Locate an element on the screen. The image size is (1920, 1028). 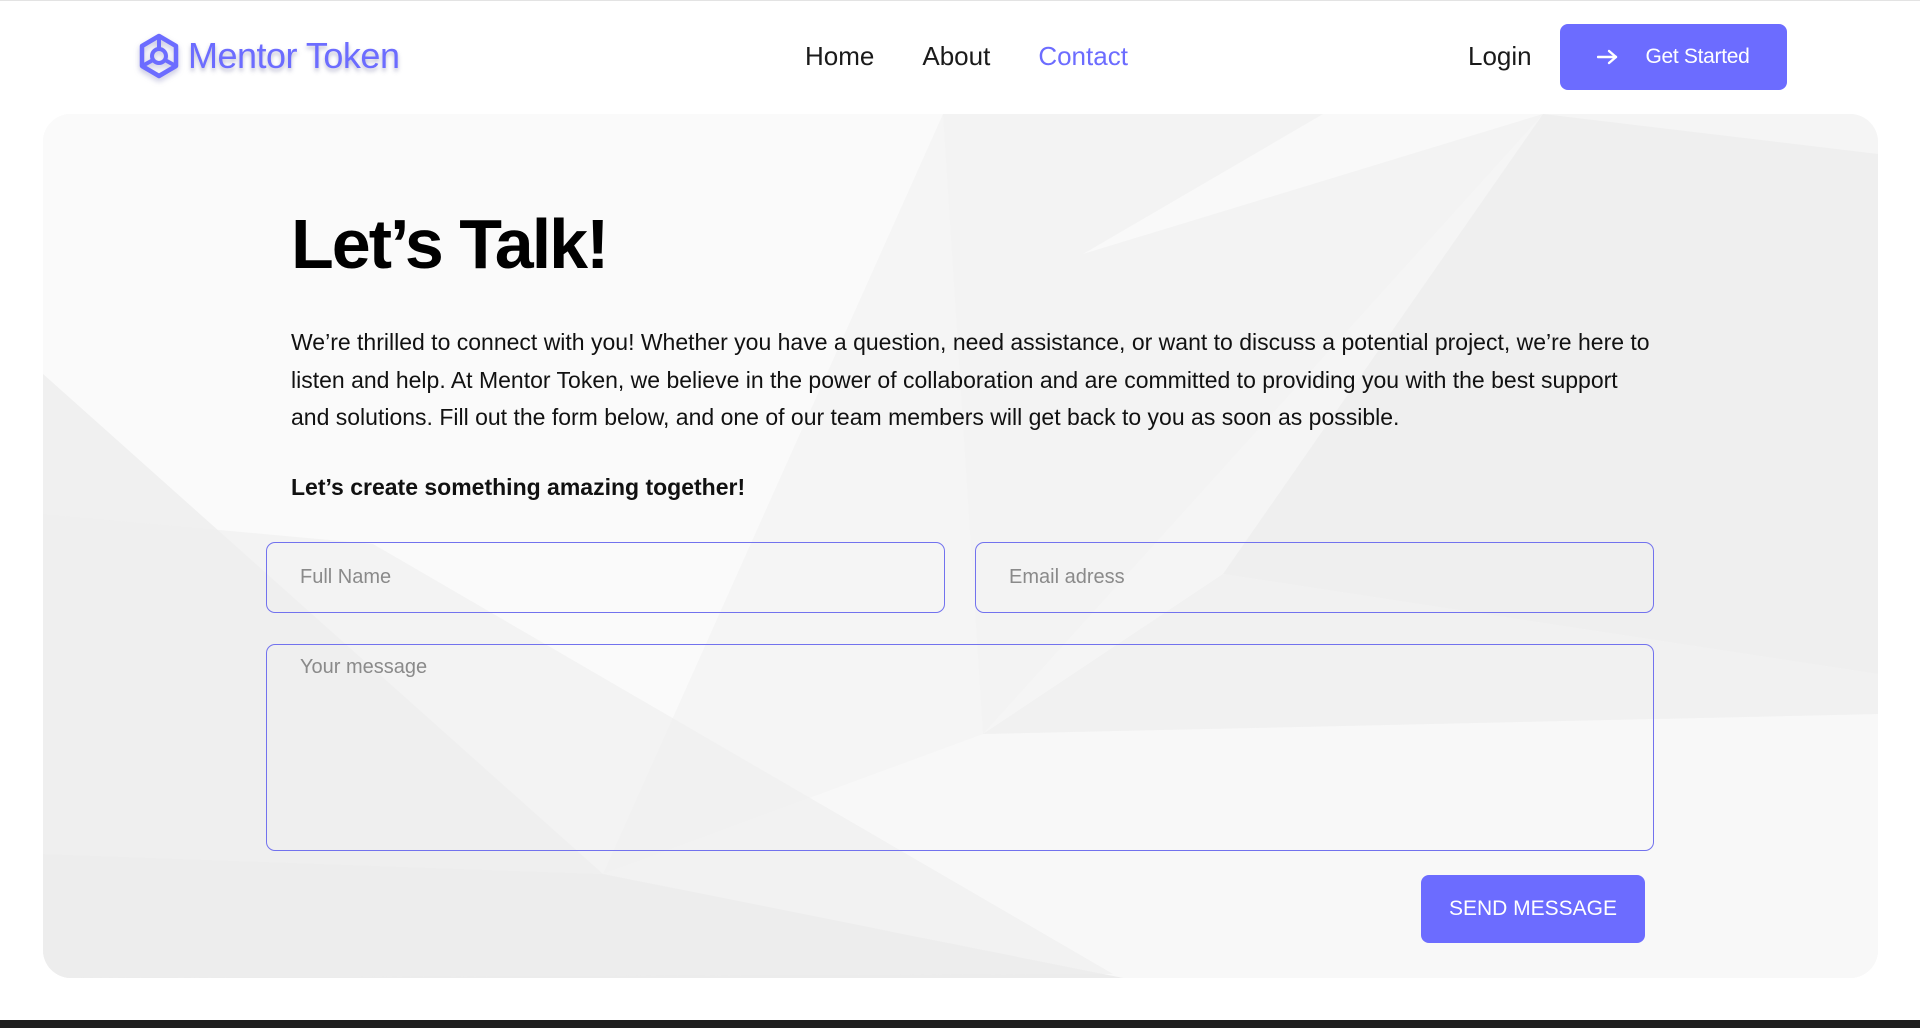
nav-item-about: About is located at coordinates (956, 56).